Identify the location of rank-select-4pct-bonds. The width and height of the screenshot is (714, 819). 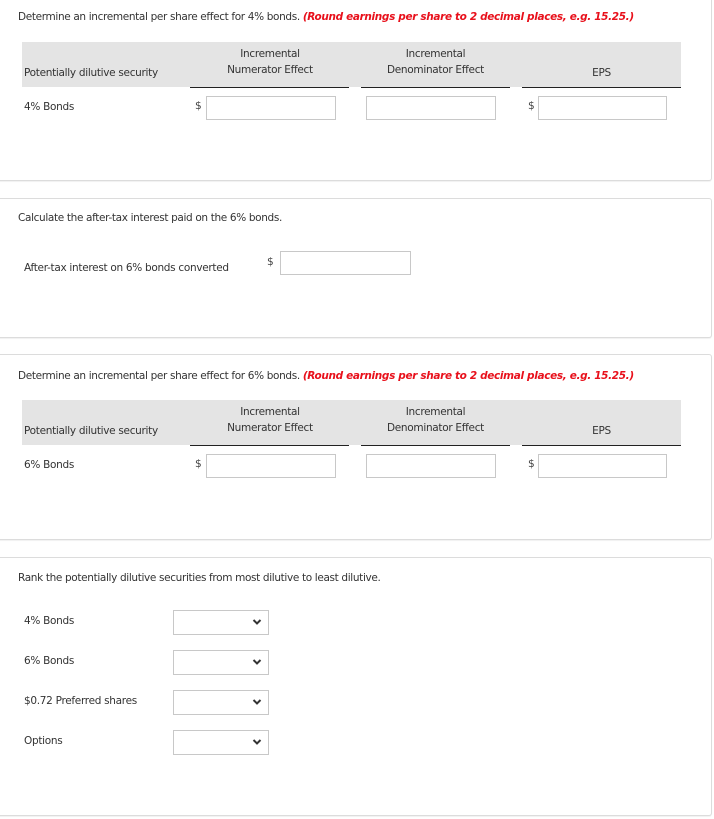
(221, 622).